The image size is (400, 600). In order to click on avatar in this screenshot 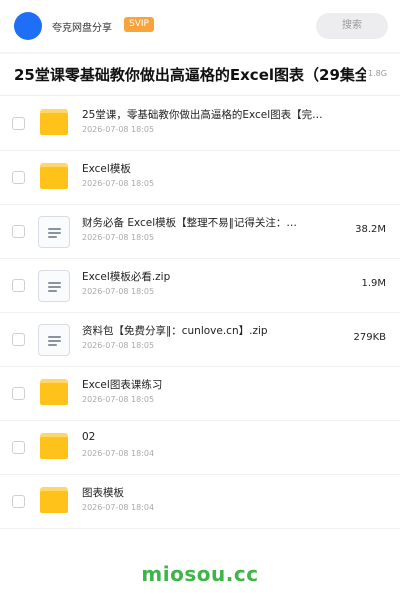, I will do `click(28, 26)`.